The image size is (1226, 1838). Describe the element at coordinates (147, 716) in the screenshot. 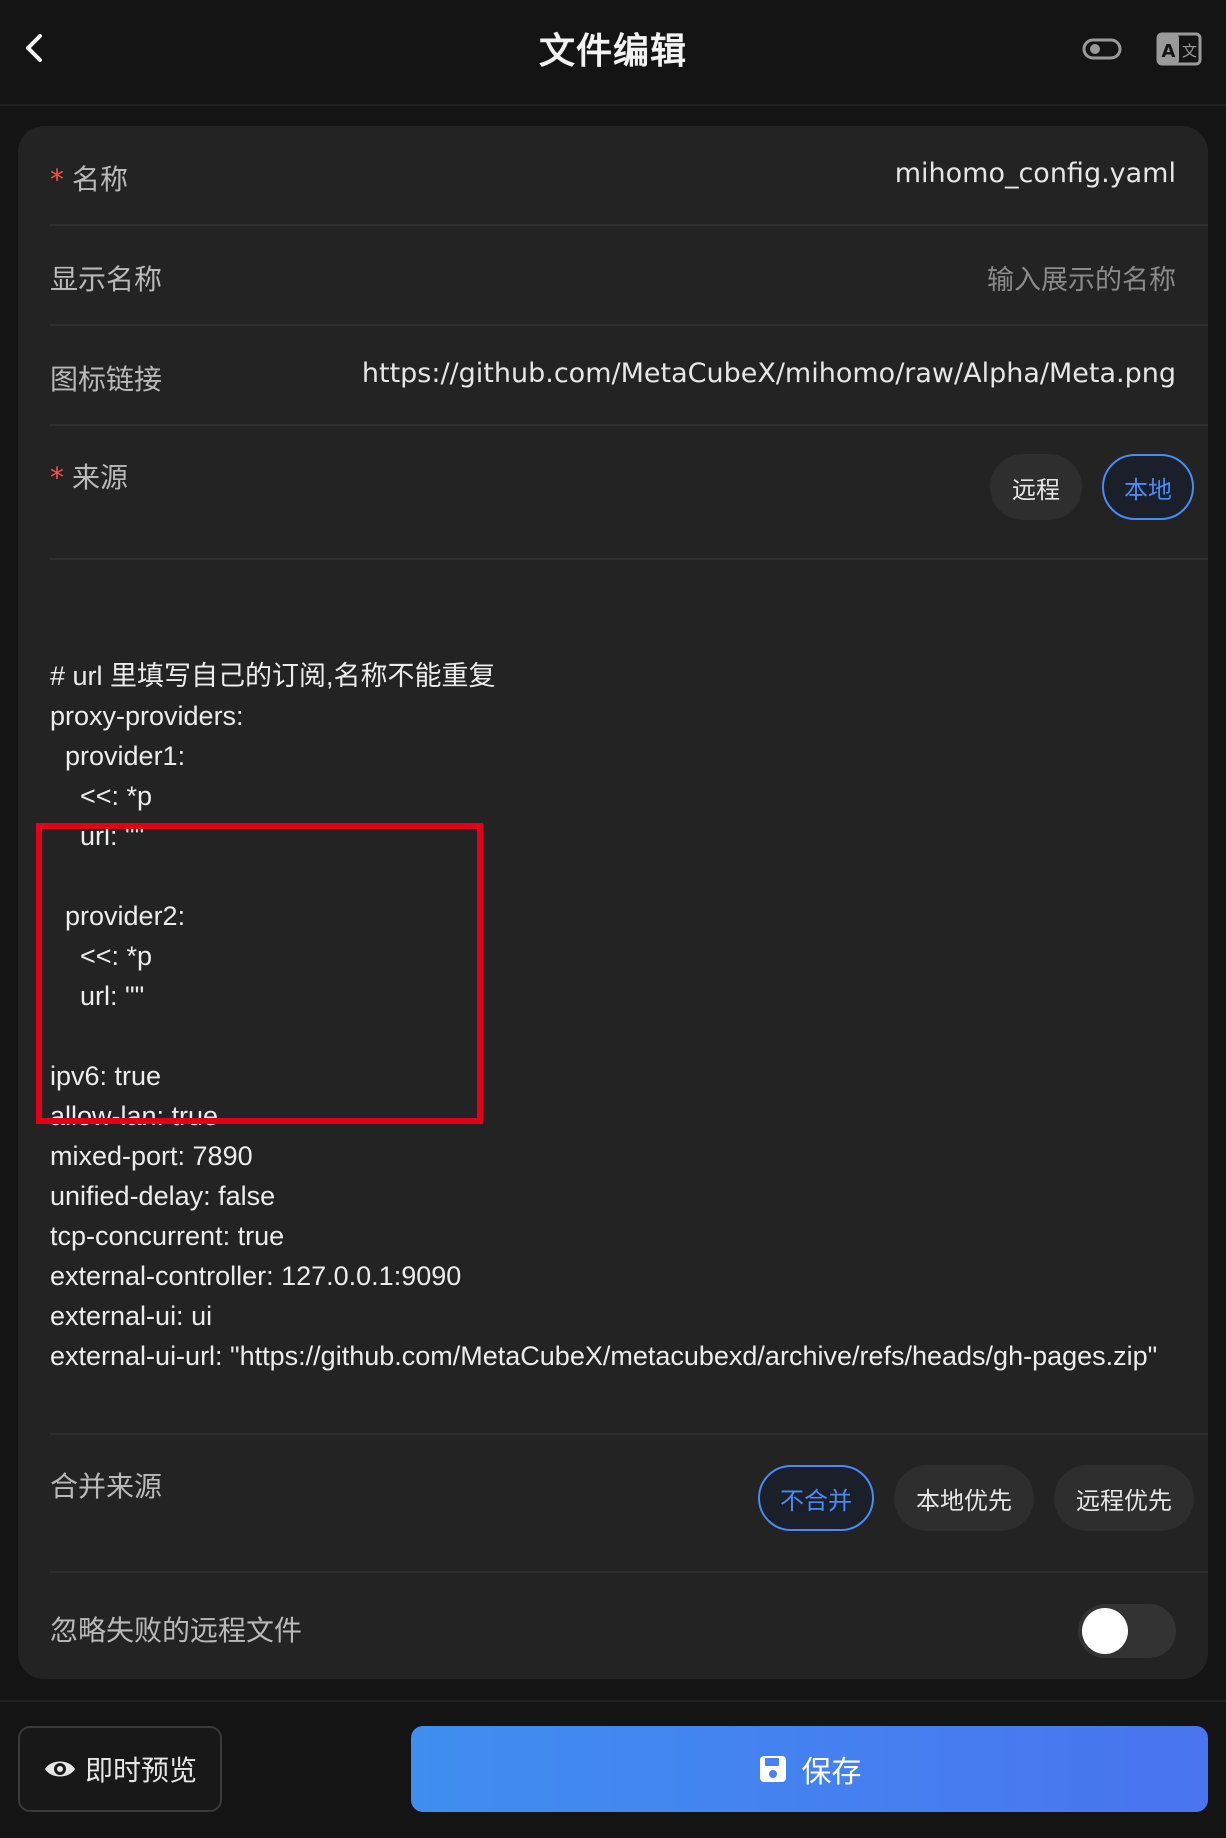

I see `code-line: proxy-providers:` at that location.